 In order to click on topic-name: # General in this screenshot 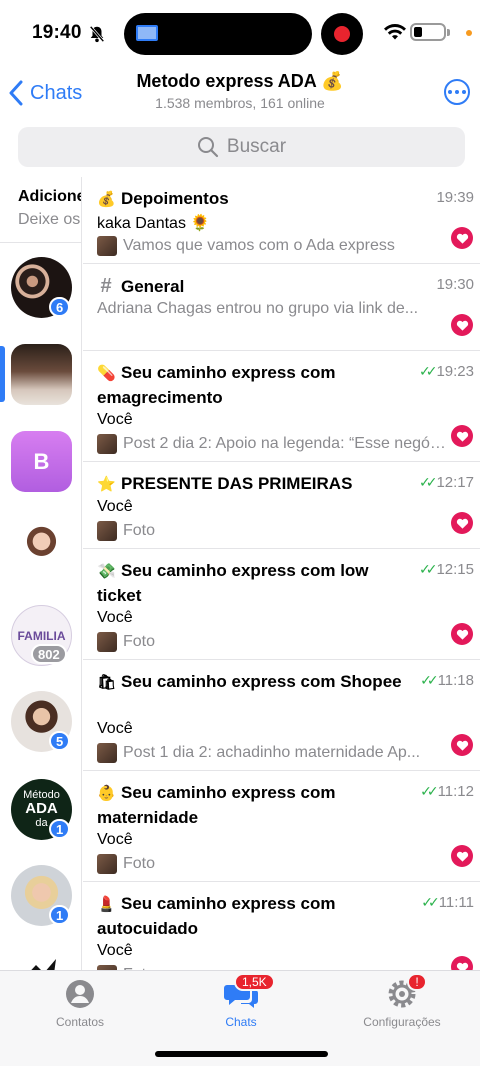, I will do `click(252, 286)`.